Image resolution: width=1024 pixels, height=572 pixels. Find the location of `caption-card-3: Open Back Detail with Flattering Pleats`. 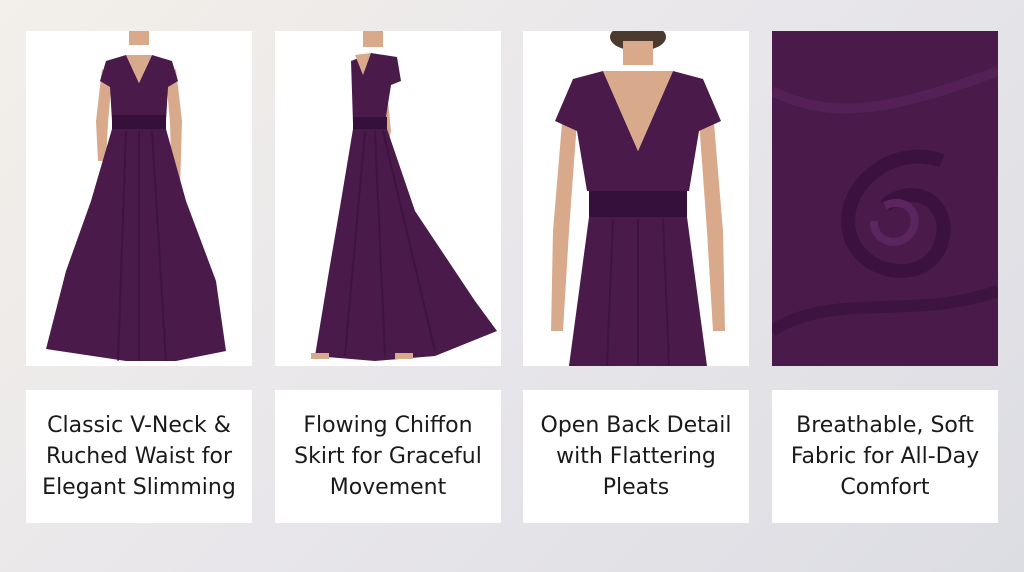

caption-card-3: Open Back Detail with Flattering Pleats is located at coordinates (636, 456).